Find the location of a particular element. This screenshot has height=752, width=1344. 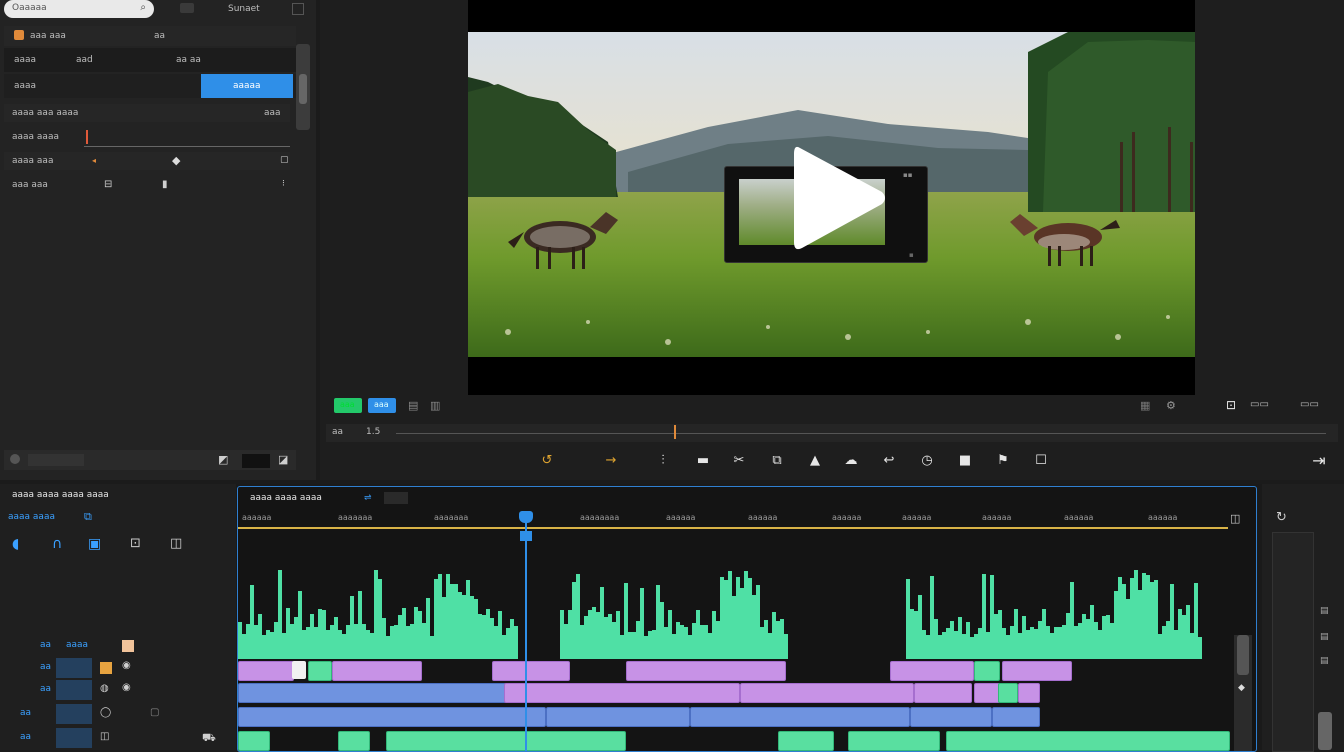

settings-icon: ⚙ is located at coordinates (1171, 405).